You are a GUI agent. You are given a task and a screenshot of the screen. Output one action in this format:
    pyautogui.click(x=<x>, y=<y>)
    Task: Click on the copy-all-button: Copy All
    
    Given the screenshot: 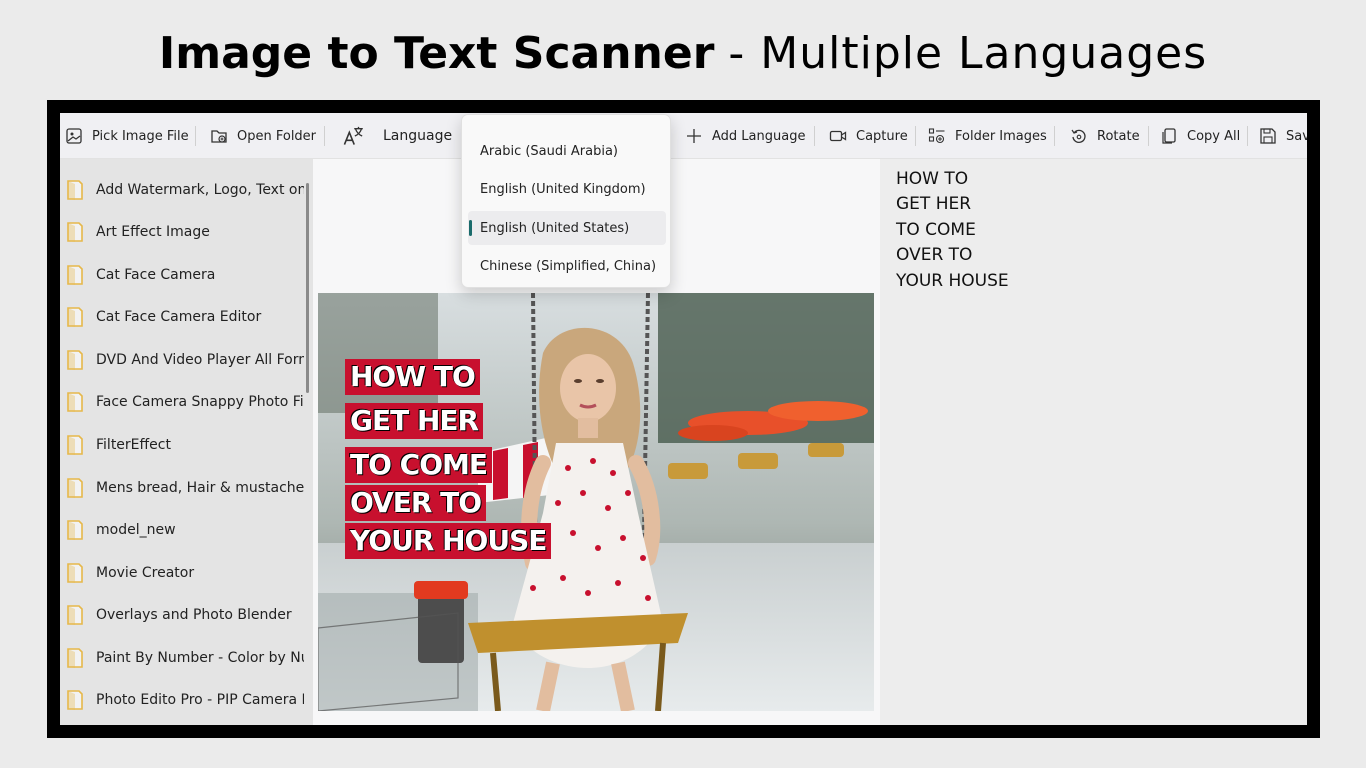 What is the action you would take?
    pyautogui.click(x=1200, y=136)
    